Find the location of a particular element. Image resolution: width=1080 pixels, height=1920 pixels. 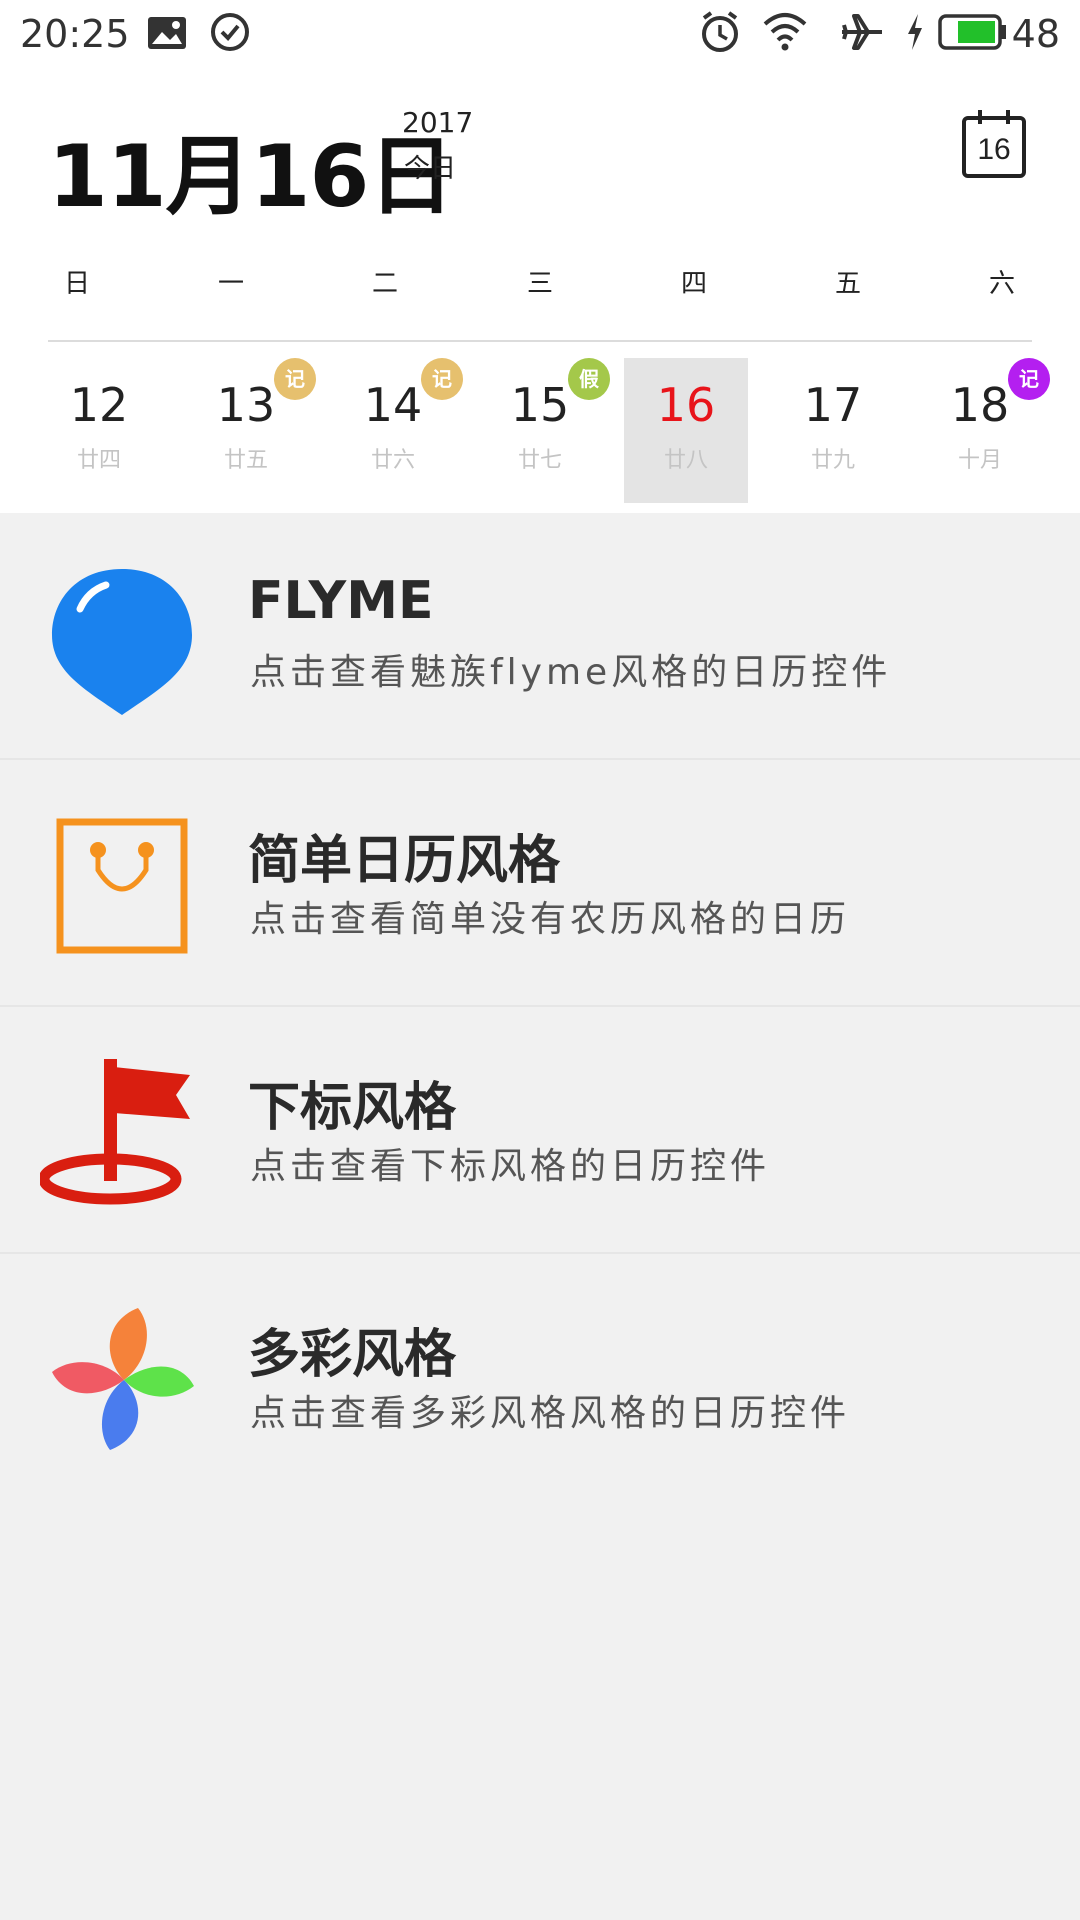

weekday-tue: 二 is located at coordinates (384, 284).